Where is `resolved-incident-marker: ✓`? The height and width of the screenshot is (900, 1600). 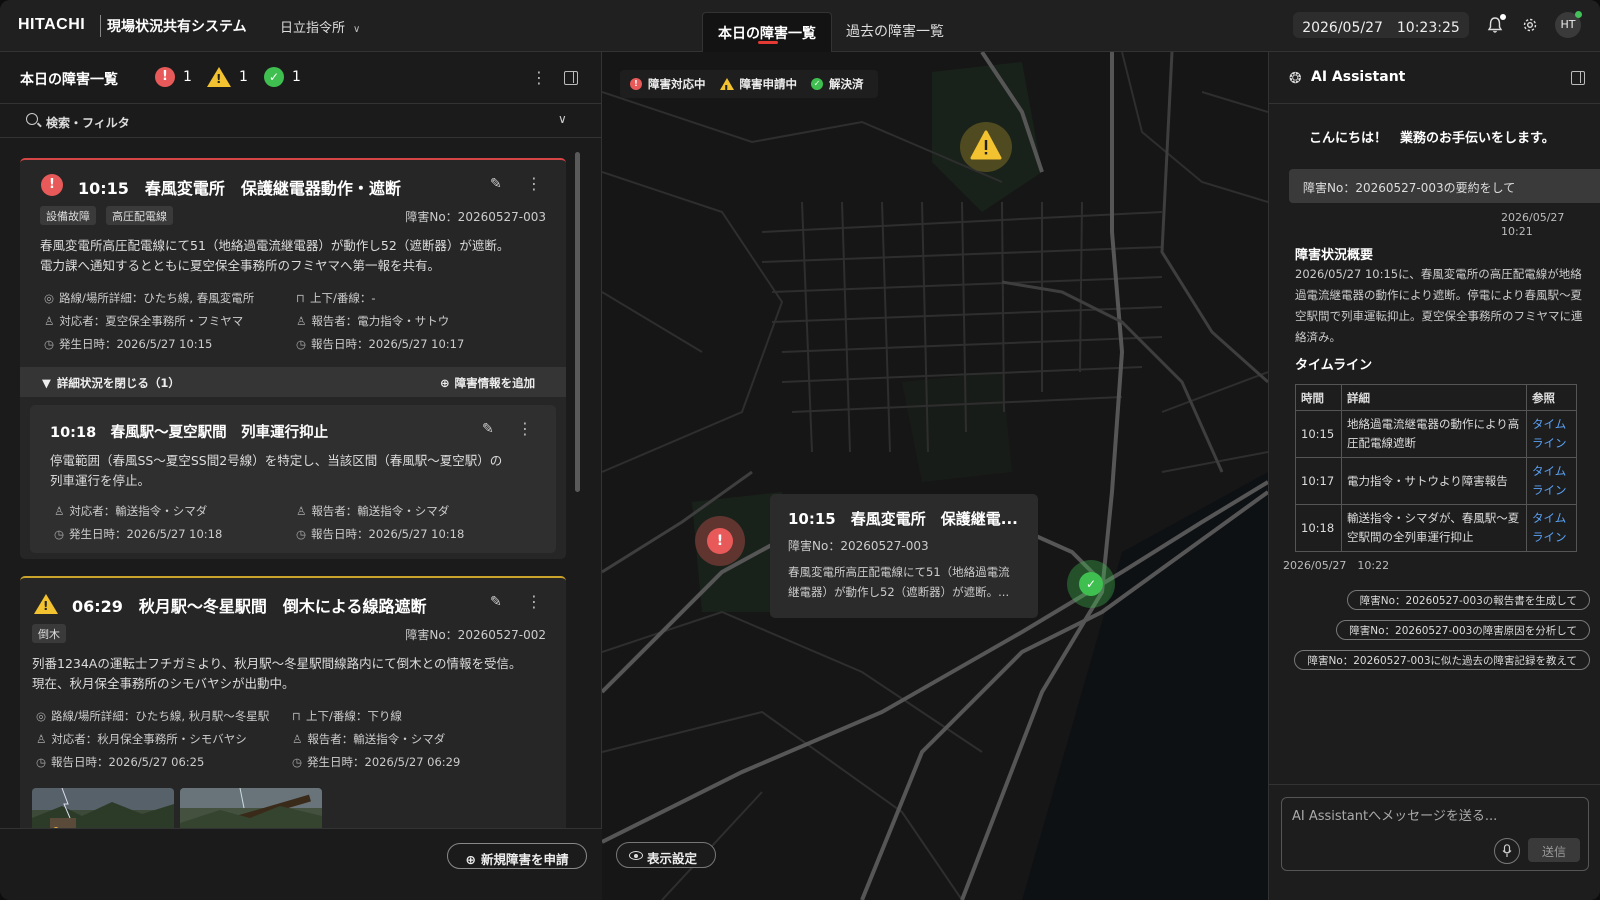 resolved-incident-marker: ✓ is located at coordinates (1091, 584).